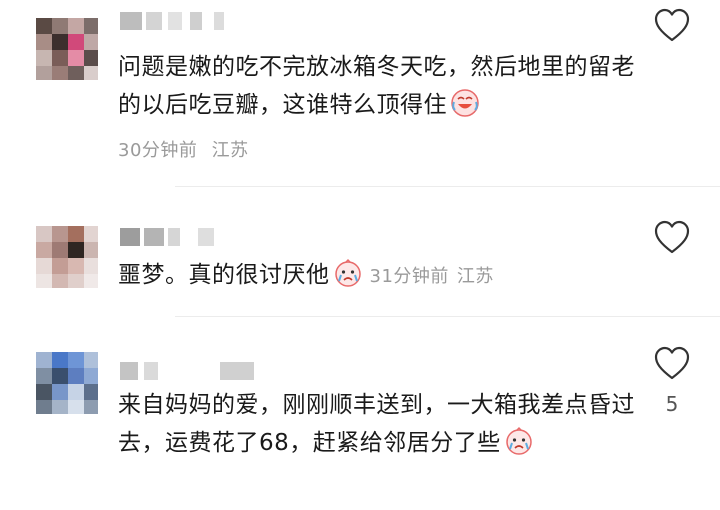 The image size is (720, 510). I want to click on comment-body: 噩梦。真的很讨厌他, so click(224, 275).